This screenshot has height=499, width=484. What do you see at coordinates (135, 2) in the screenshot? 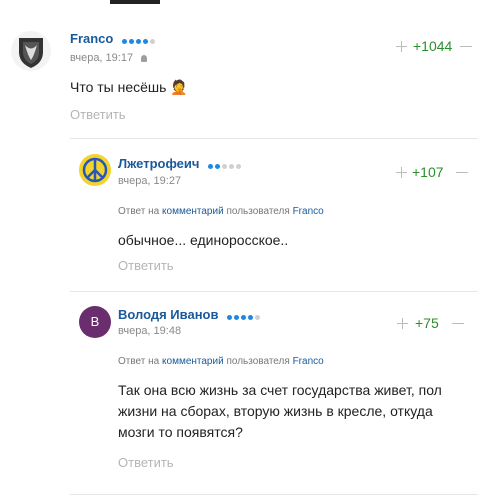
I see `top-tab-indicator` at bounding box center [135, 2].